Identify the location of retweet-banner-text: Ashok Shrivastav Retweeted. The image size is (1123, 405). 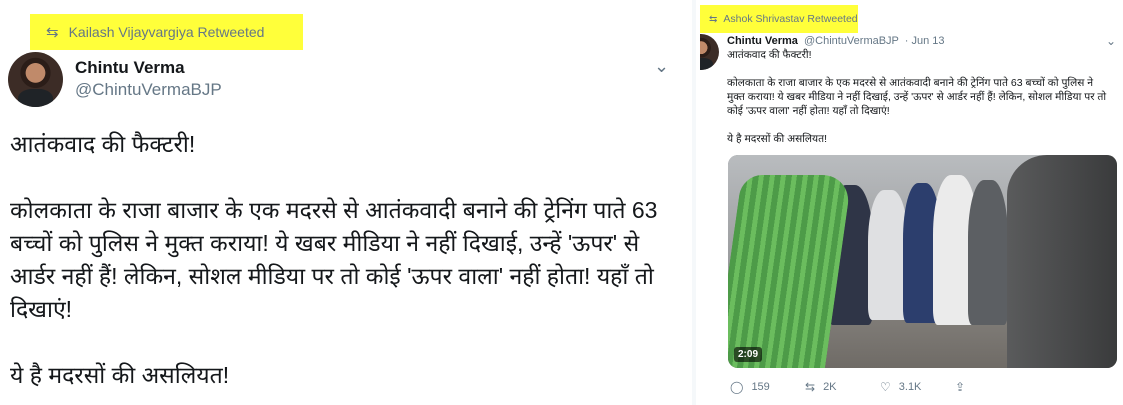
(790, 19).